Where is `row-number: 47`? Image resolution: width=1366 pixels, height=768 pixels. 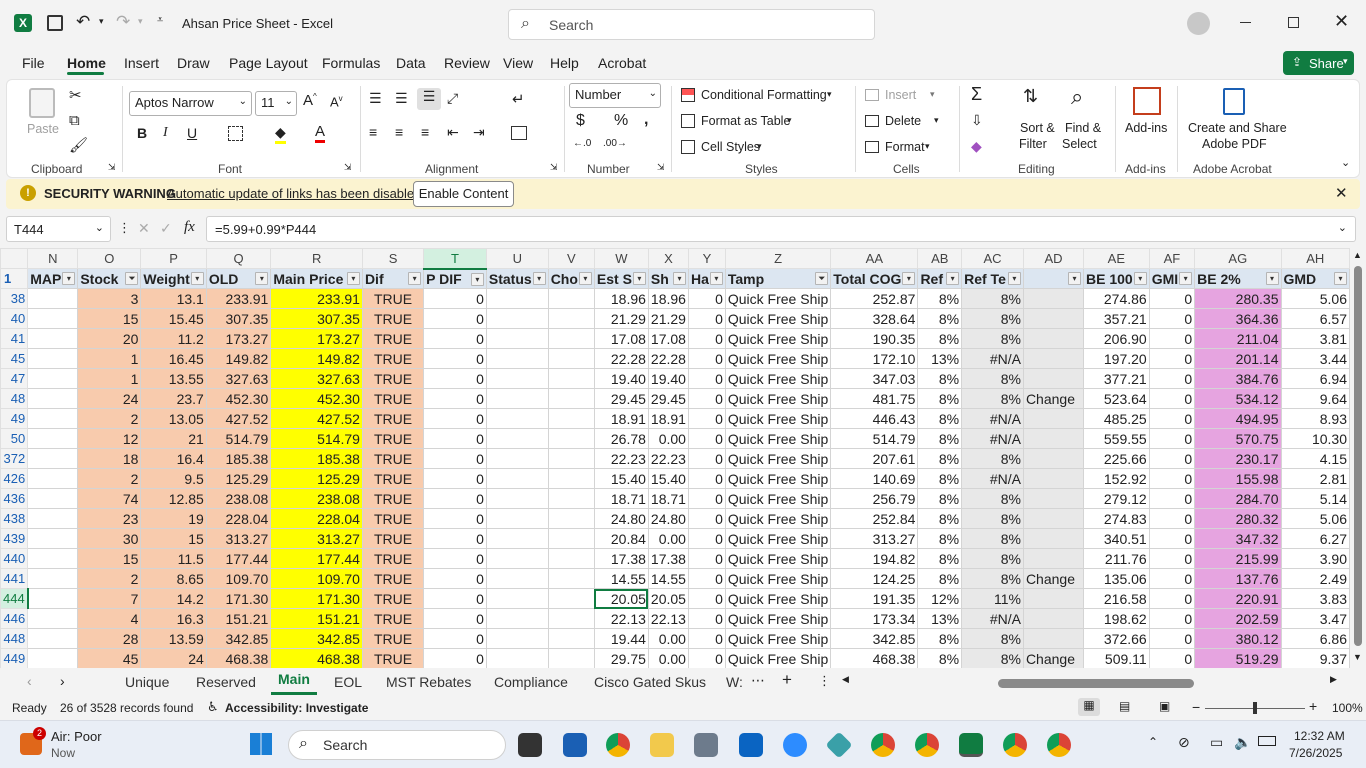 row-number: 47 is located at coordinates (14, 378).